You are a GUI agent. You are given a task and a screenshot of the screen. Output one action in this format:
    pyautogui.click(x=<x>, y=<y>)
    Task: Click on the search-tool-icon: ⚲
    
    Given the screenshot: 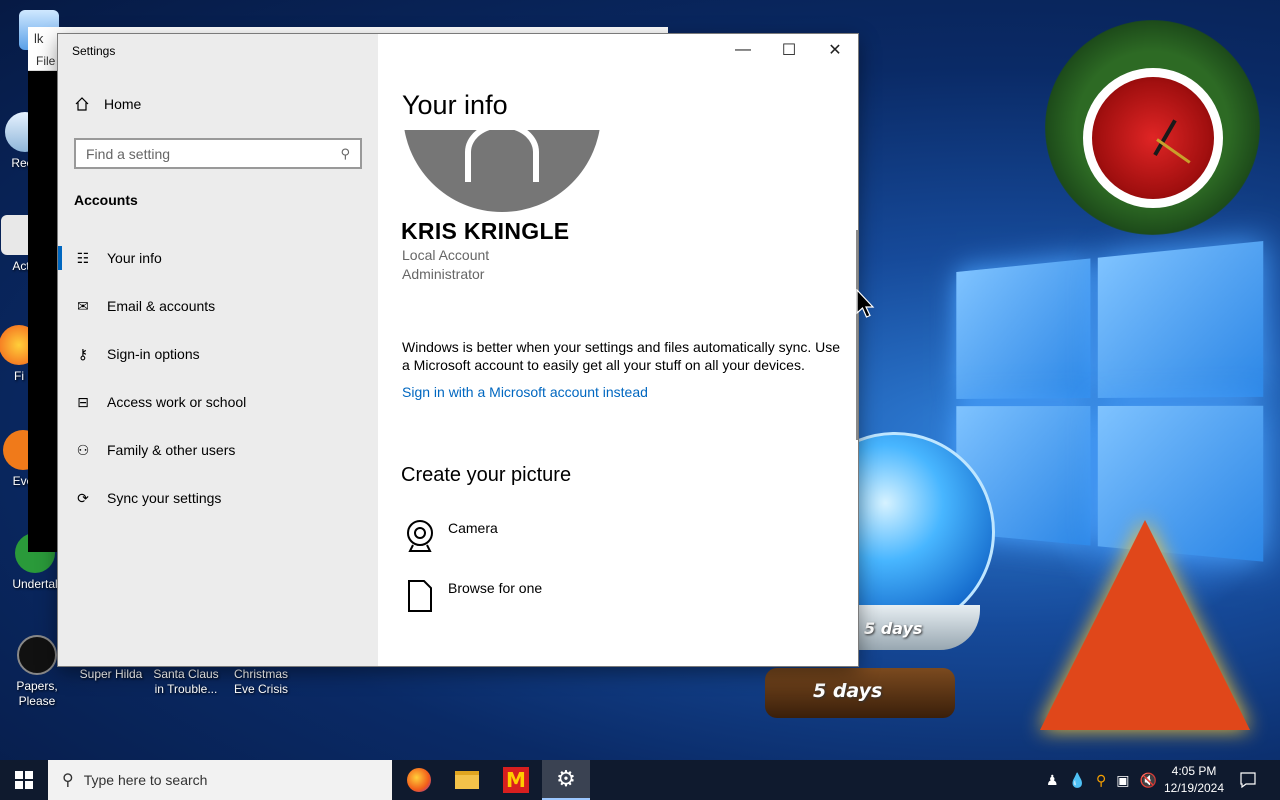 What is the action you would take?
    pyautogui.click(x=1101, y=780)
    